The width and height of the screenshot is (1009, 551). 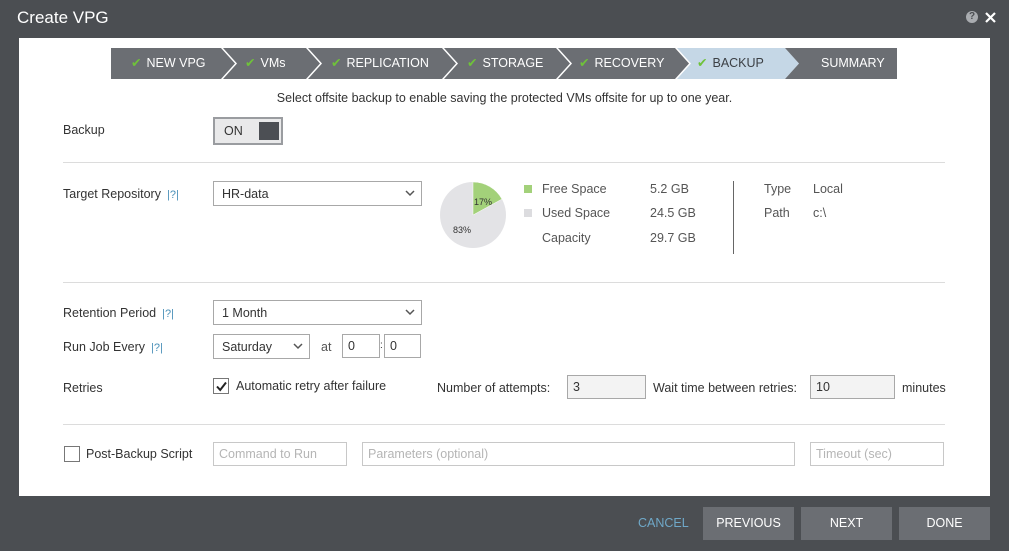 I want to click on wait-time-label: Wait time between retries:, so click(x=725, y=388).